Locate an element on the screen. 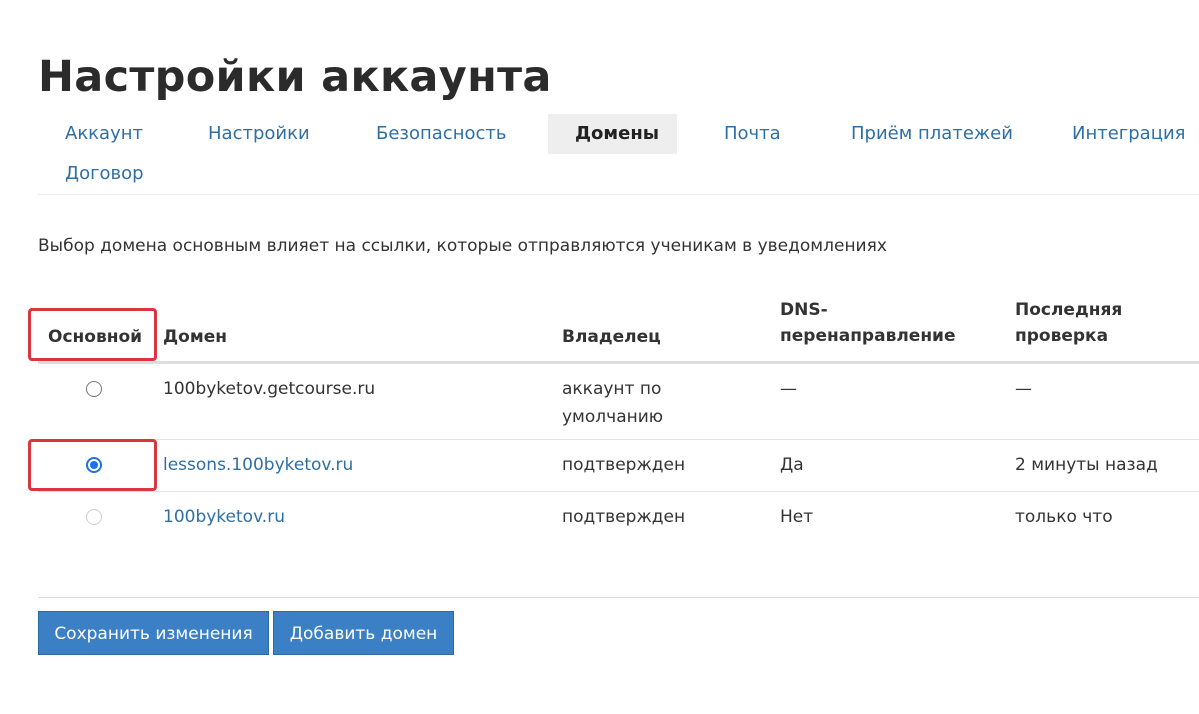 This screenshot has height=714, width=1199. owner-cell-row-1-line2: умолчанию is located at coordinates (613, 417).